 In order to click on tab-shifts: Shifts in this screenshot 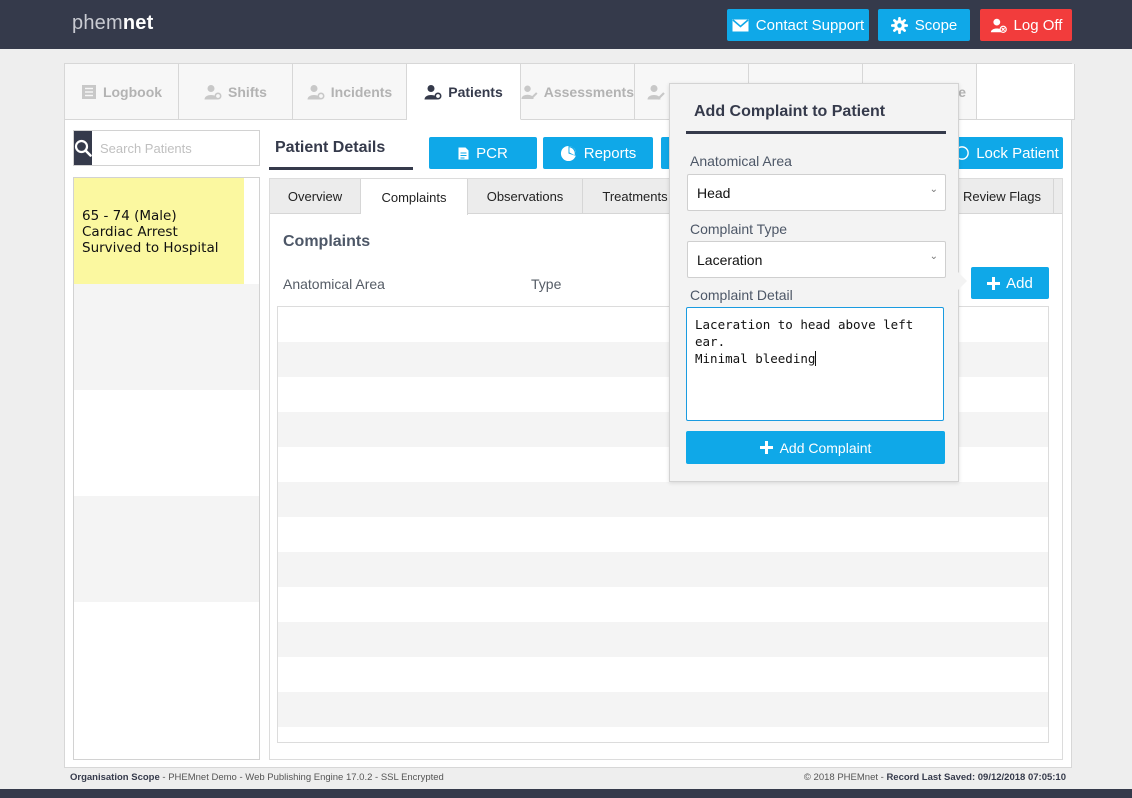, I will do `click(236, 92)`.